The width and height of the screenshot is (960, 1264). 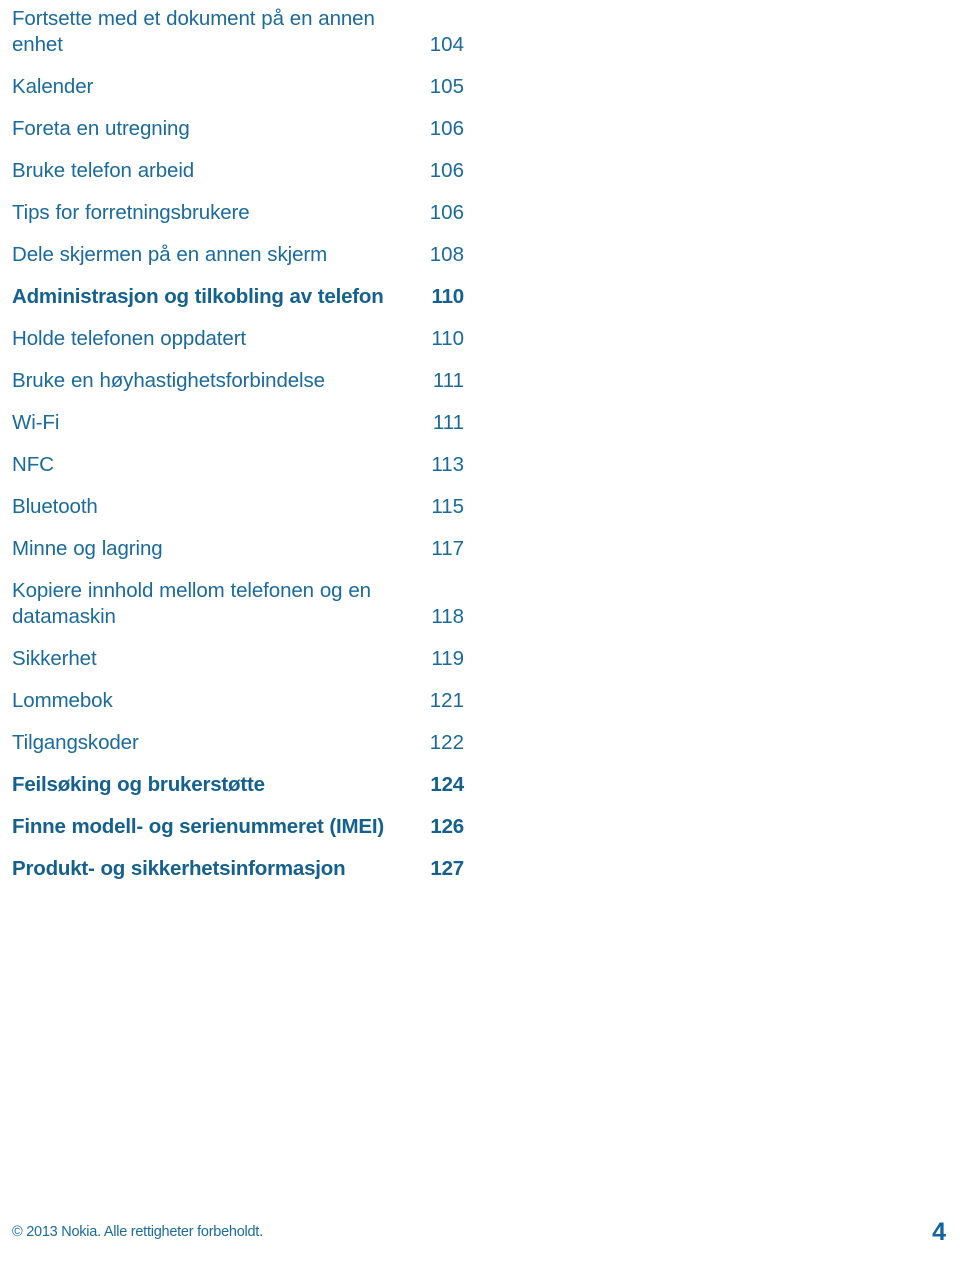 I want to click on toc-entry: Produkt- og sikkerhetsinformasjon 127, so click(x=238, y=869).